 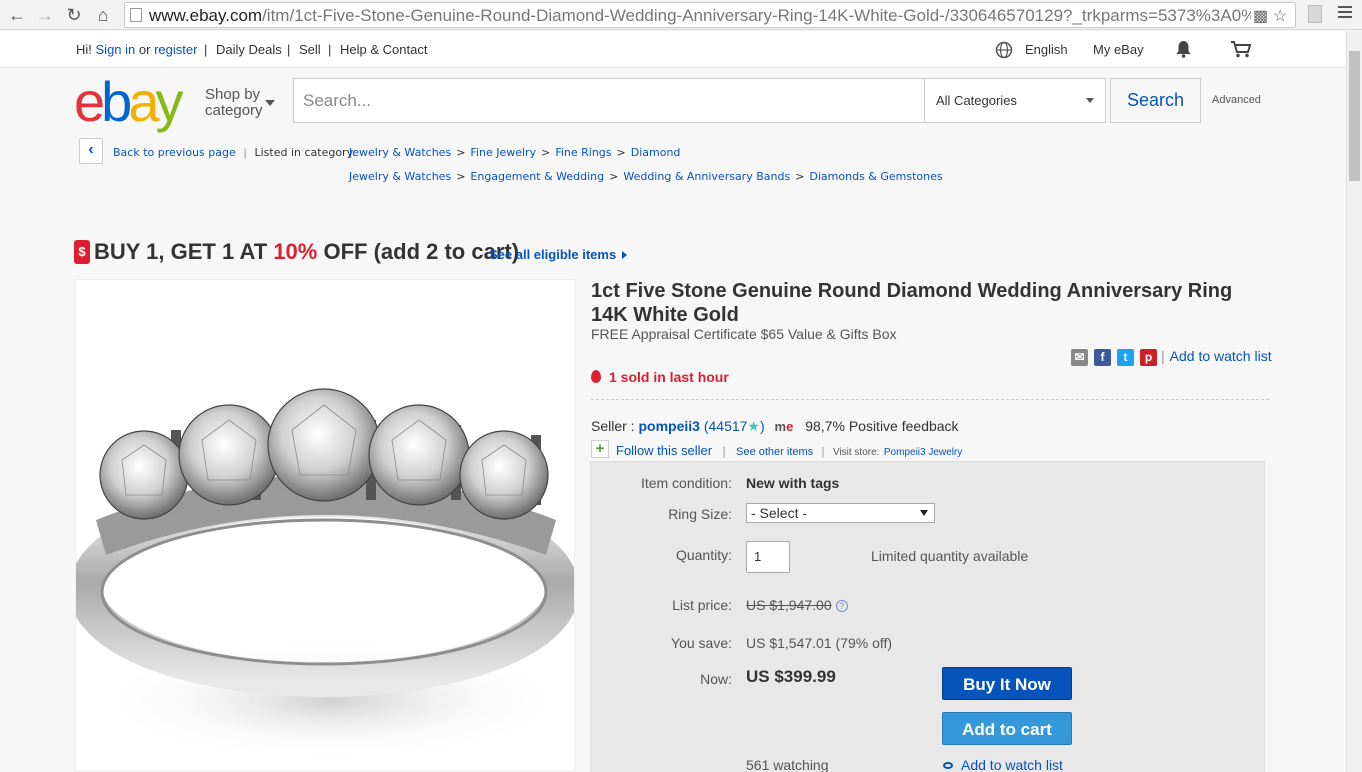 What do you see at coordinates (613, 426) in the screenshot?
I see `seller-label: Seller :` at bounding box center [613, 426].